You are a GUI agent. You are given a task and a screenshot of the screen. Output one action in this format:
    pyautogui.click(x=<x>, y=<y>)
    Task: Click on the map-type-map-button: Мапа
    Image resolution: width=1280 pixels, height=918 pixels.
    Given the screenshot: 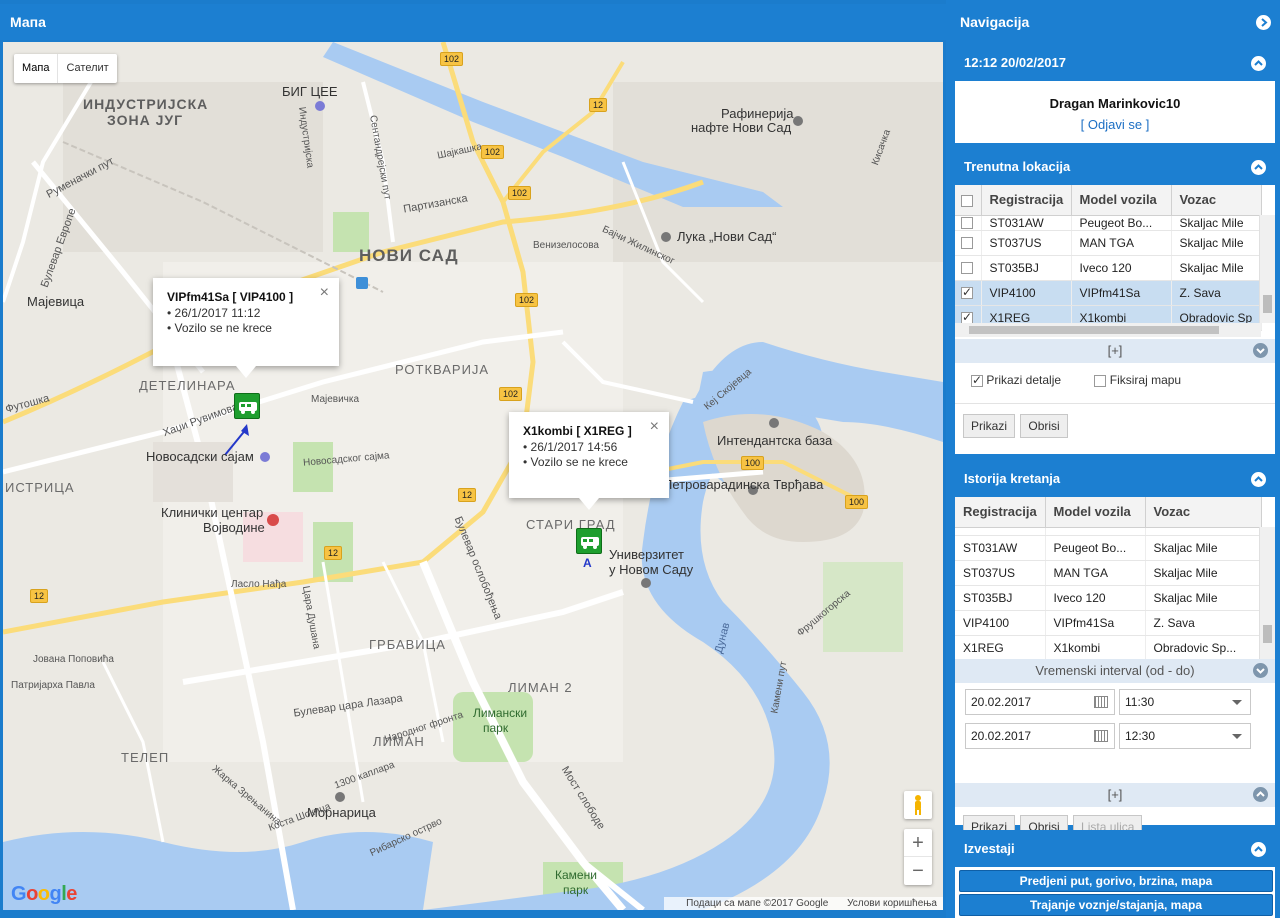 What is the action you would take?
    pyautogui.click(x=36, y=68)
    